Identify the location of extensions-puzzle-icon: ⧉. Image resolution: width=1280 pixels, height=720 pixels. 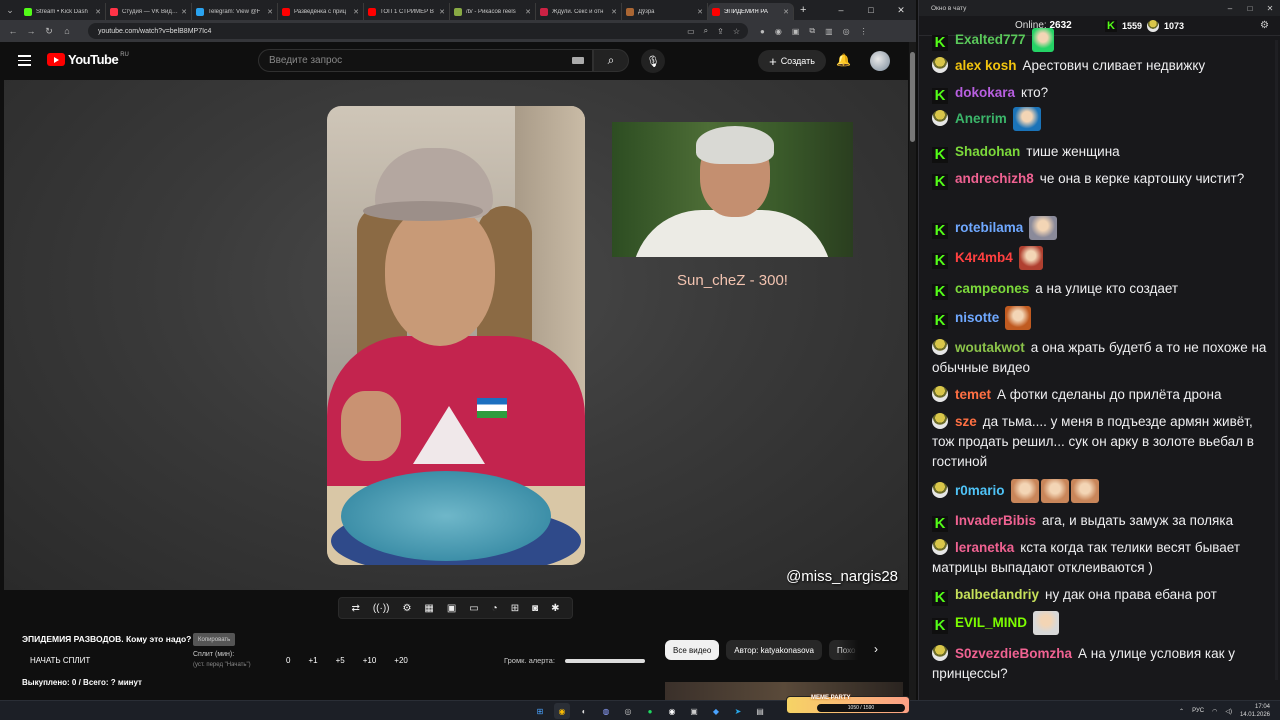
(812, 31).